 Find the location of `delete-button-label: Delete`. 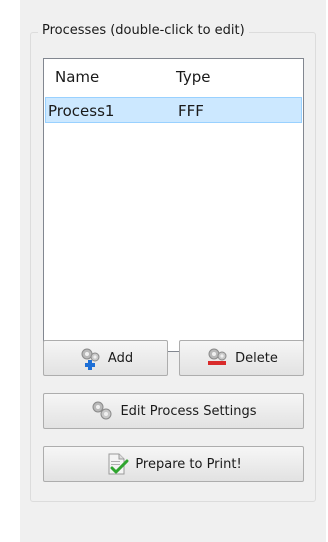

delete-button-label: Delete is located at coordinates (256, 358).